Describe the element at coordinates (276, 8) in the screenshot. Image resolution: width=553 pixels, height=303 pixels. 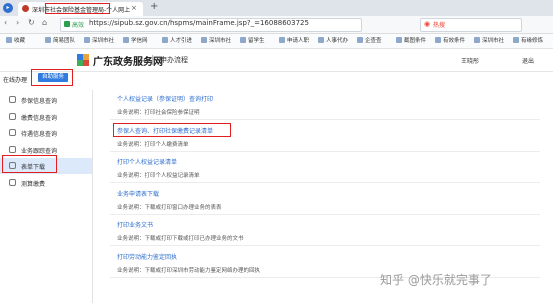
I see `browser-tab-strip: ▸ 深圳市社会保险基金管理局-个人网上 × +` at that location.